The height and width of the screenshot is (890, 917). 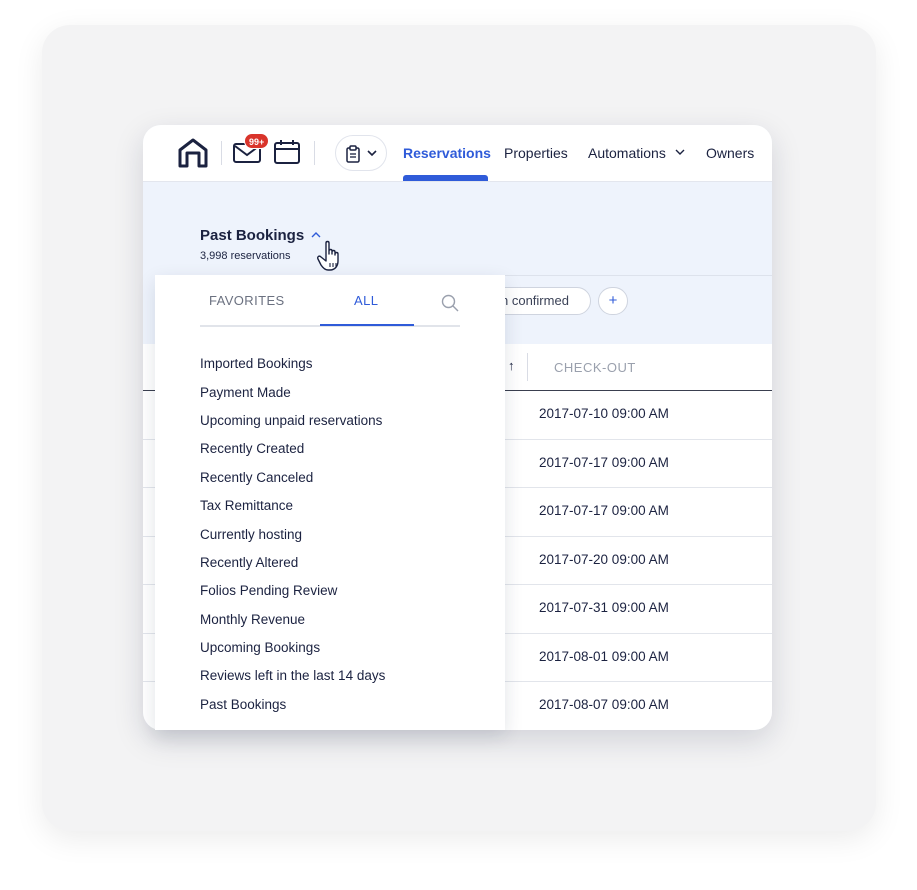 I want to click on checkout-cell: 2017-07-20 09:00 AM, so click(x=604, y=559).